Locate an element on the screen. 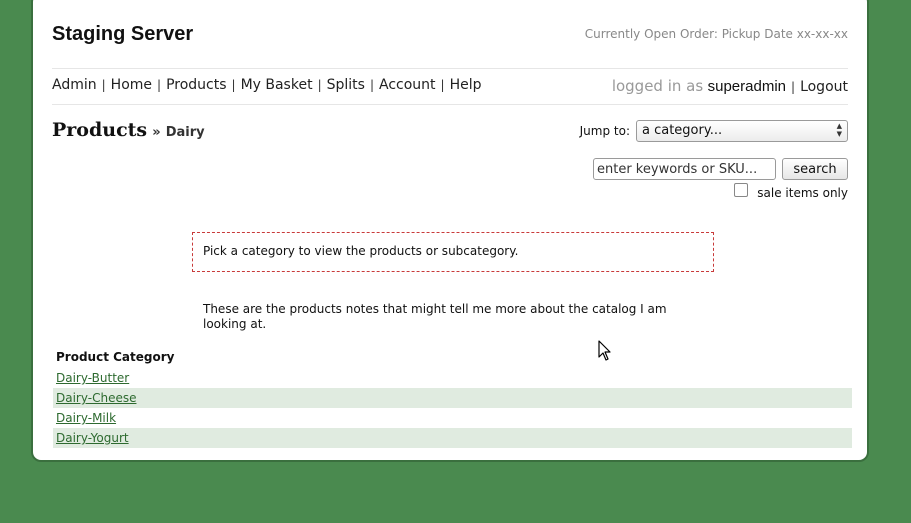  page-heading: Products » Dairy is located at coordinates (128, 130).